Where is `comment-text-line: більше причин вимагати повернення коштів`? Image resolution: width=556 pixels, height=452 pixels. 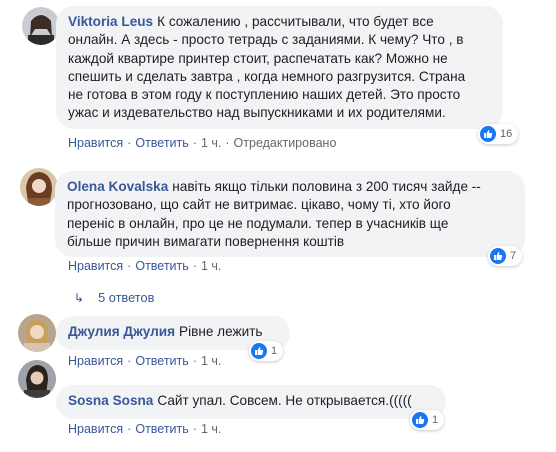
comment-text-line: більше причин вимагати повернення коштів is located at coordinates (206, 241).